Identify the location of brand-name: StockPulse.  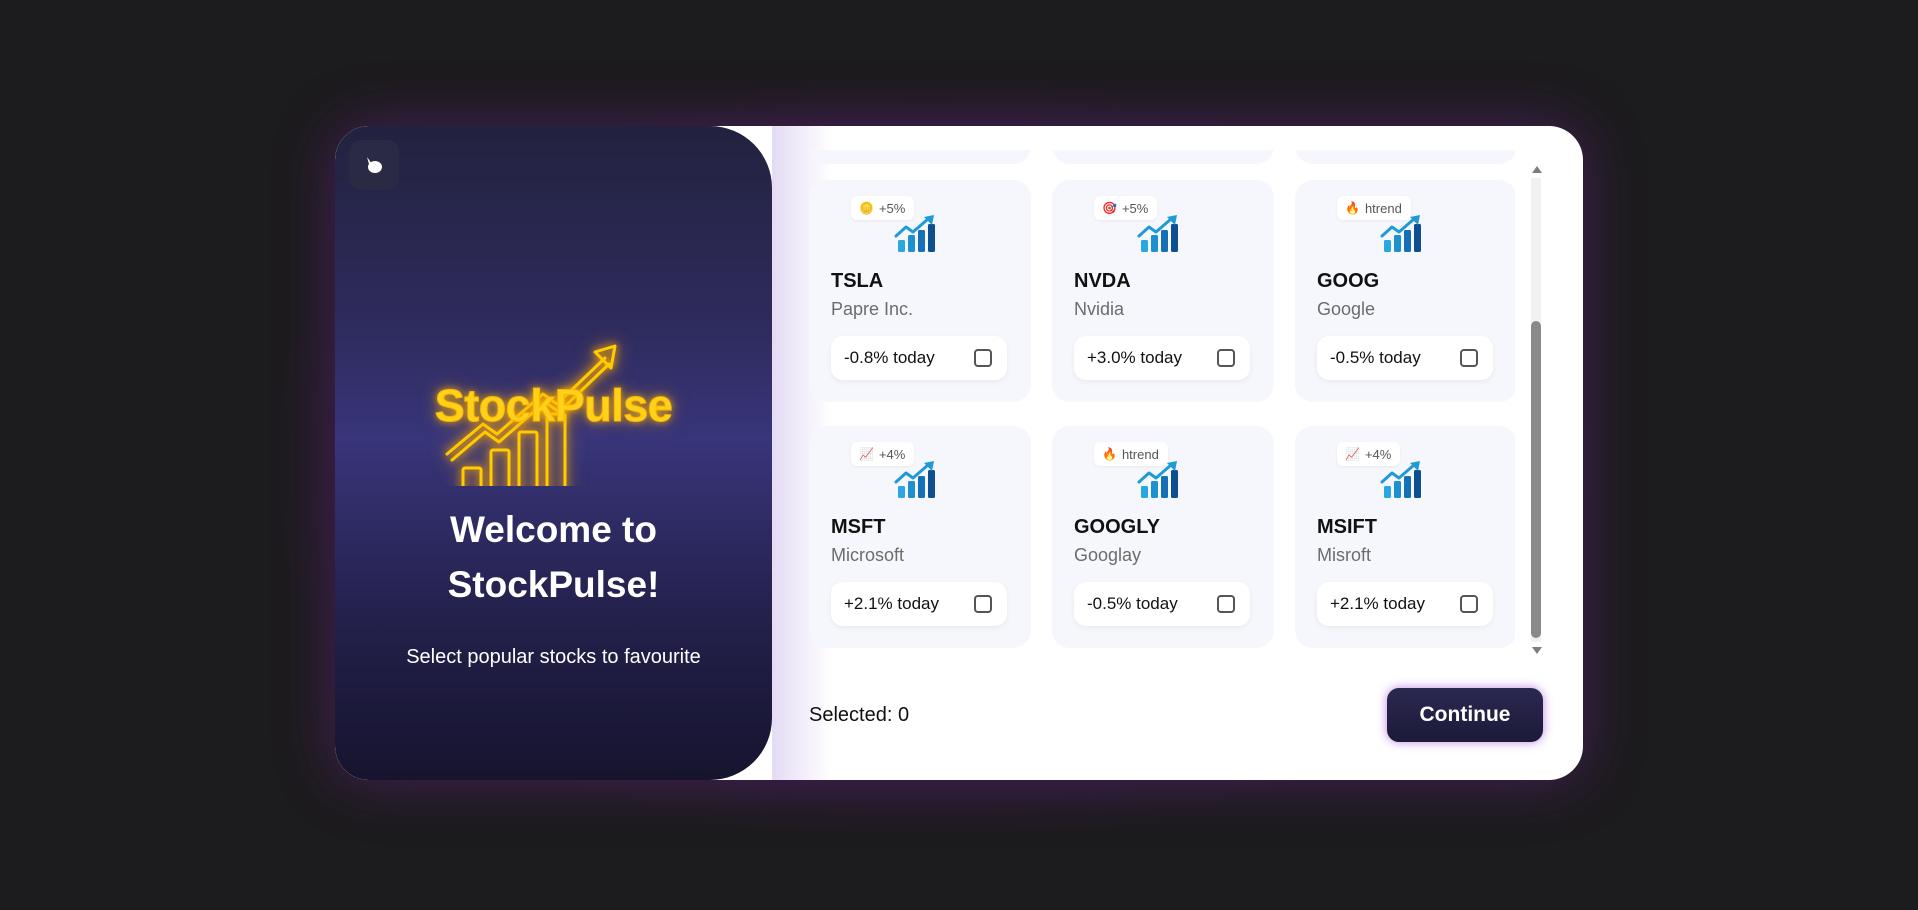
(553, 406).